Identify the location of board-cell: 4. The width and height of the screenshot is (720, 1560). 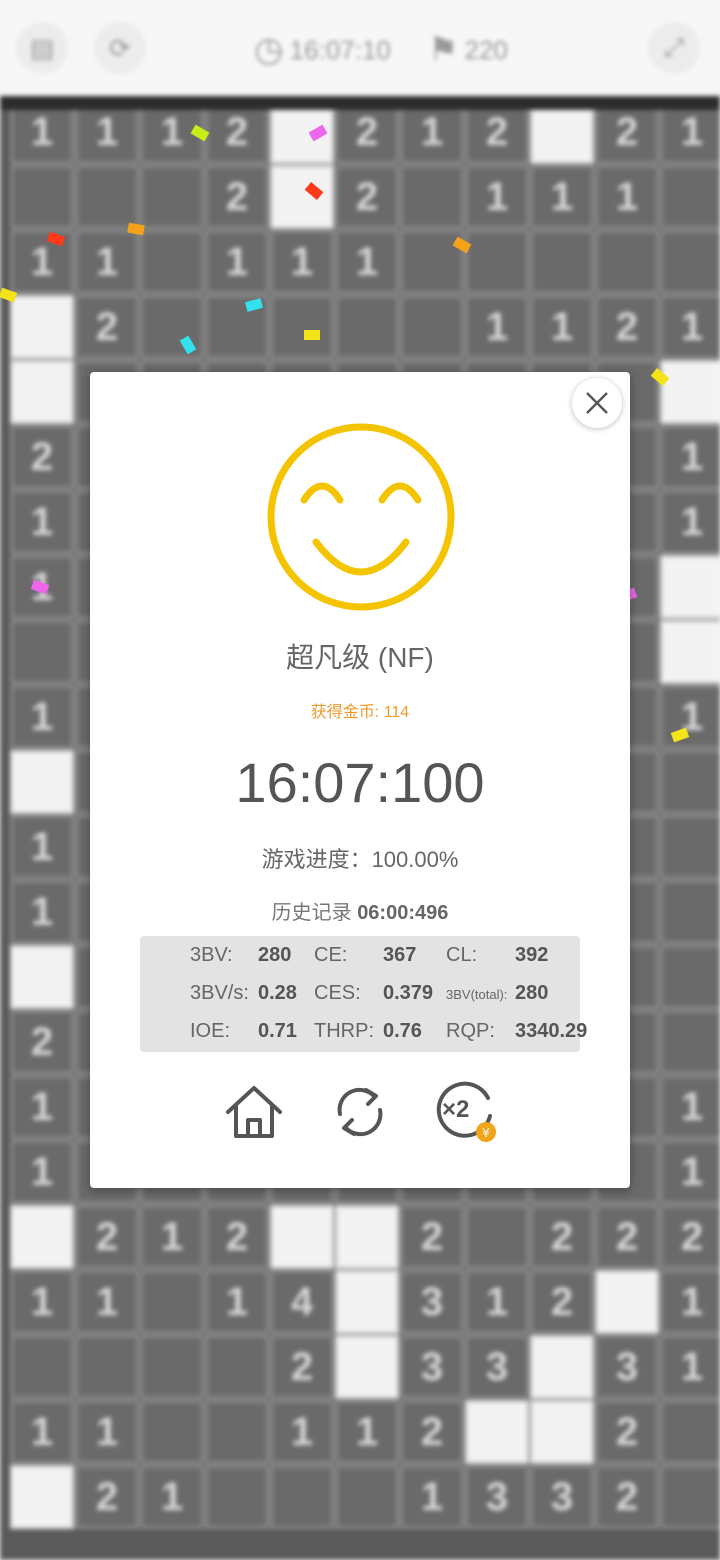
(302, 1302).